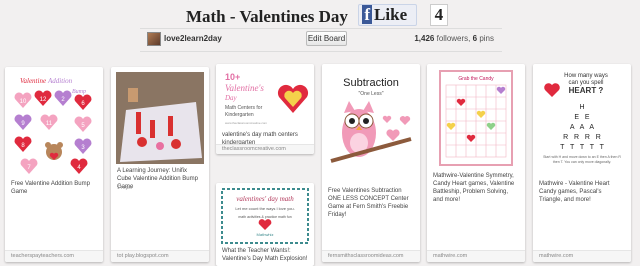  I want to click on pin-image: Grab the Candy, so click(476, 119).